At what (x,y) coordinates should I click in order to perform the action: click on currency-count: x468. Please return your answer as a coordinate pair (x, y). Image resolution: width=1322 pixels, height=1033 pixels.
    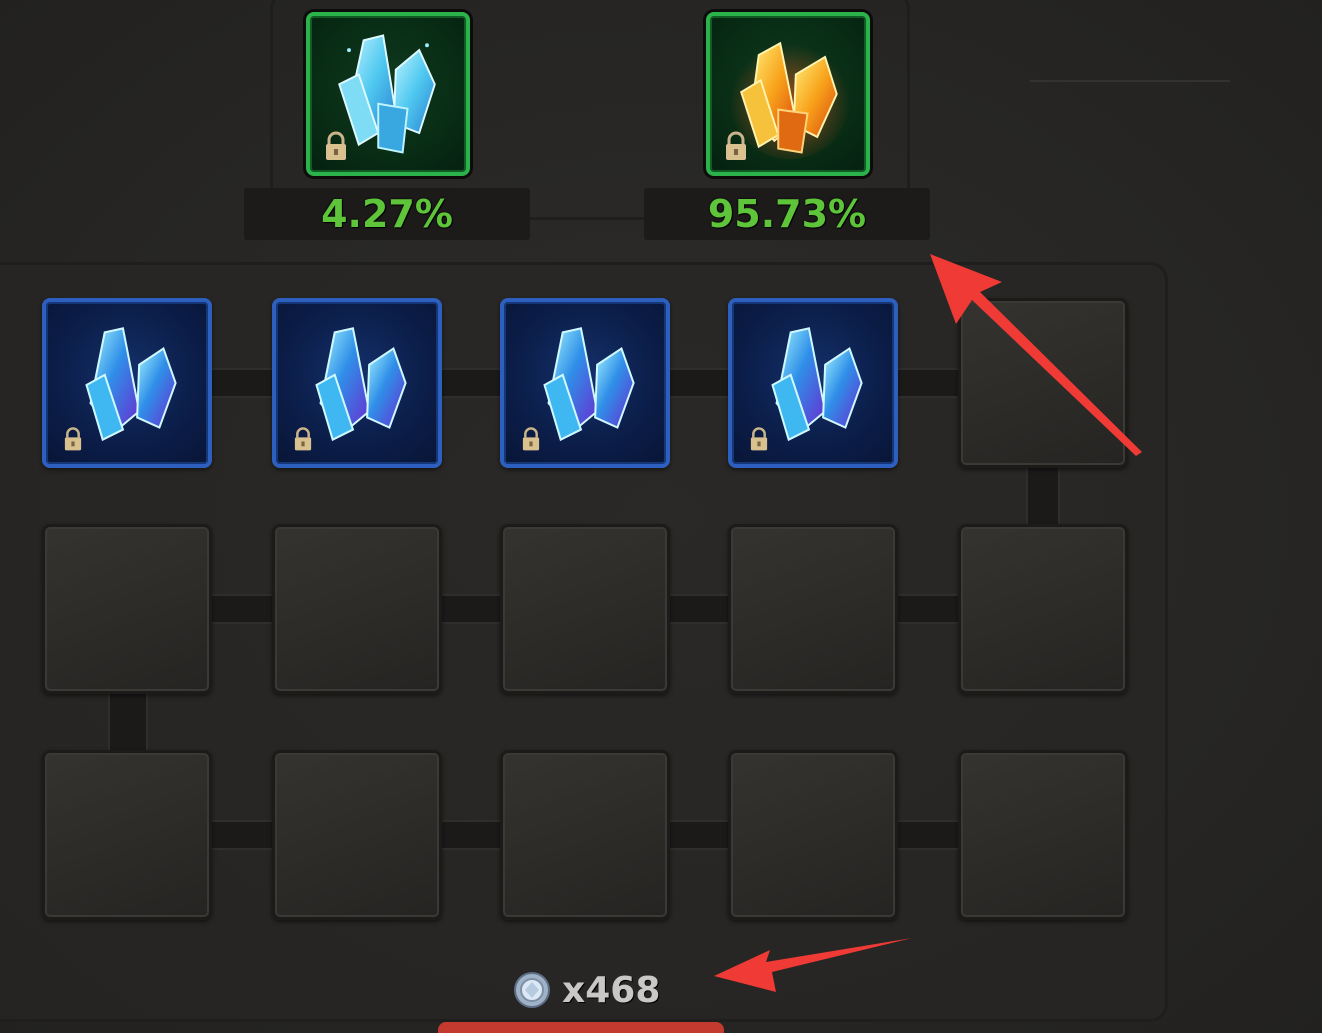
    Looking at the image, I should click on (611, 990).